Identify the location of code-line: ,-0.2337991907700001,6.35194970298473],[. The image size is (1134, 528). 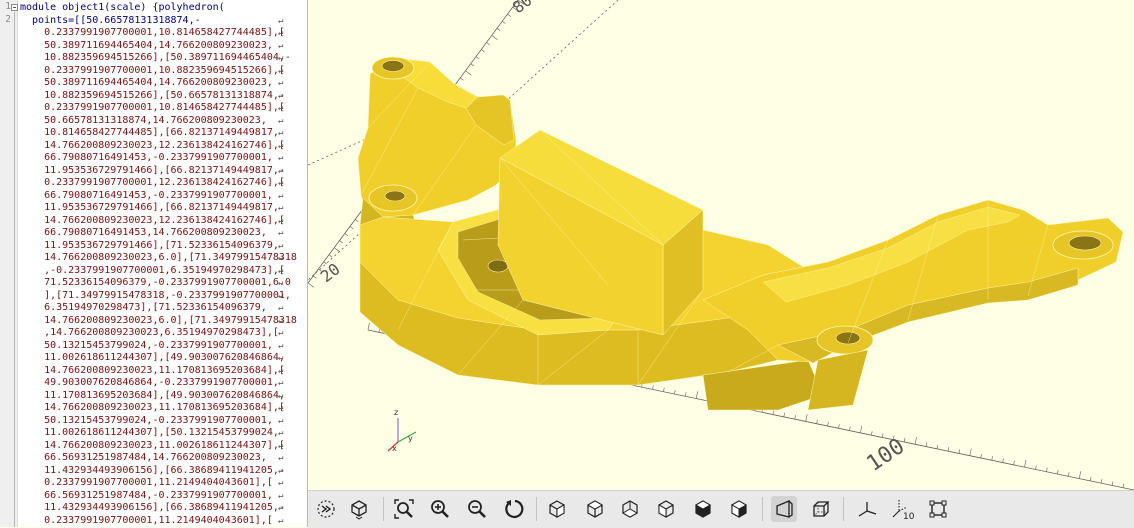
(152, 271).